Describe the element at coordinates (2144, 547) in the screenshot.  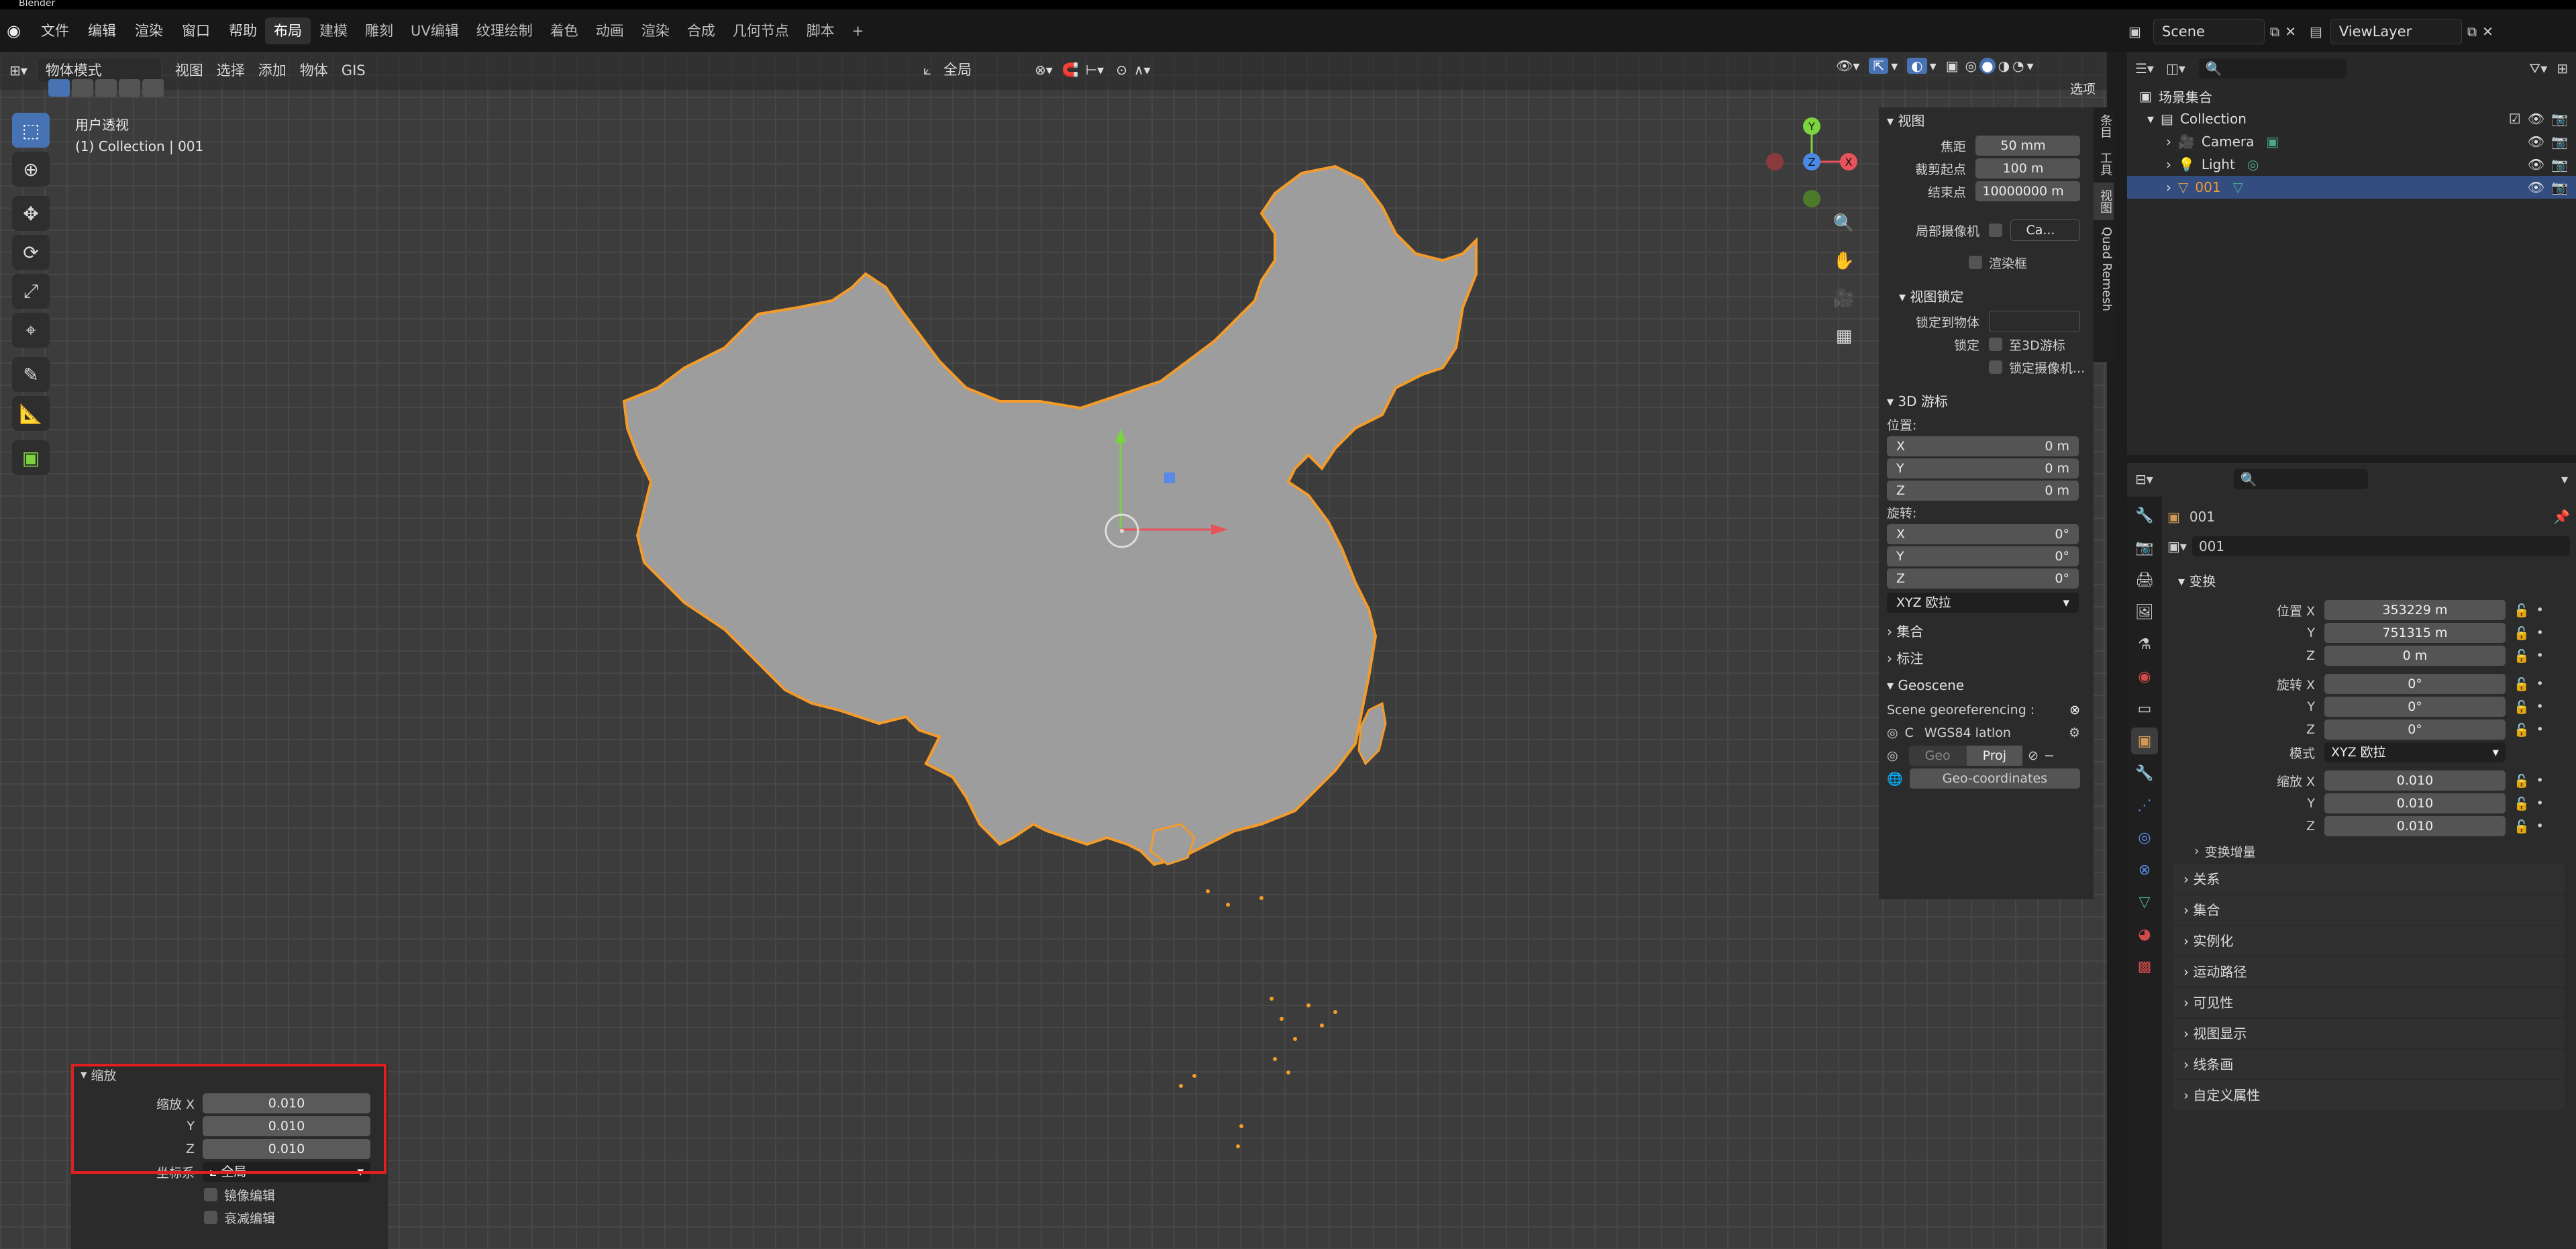
I see `render-tab-icon: 📷` at that location.